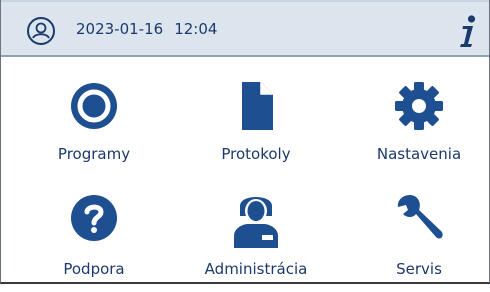  I want to click on user-button, so click(41, 31).